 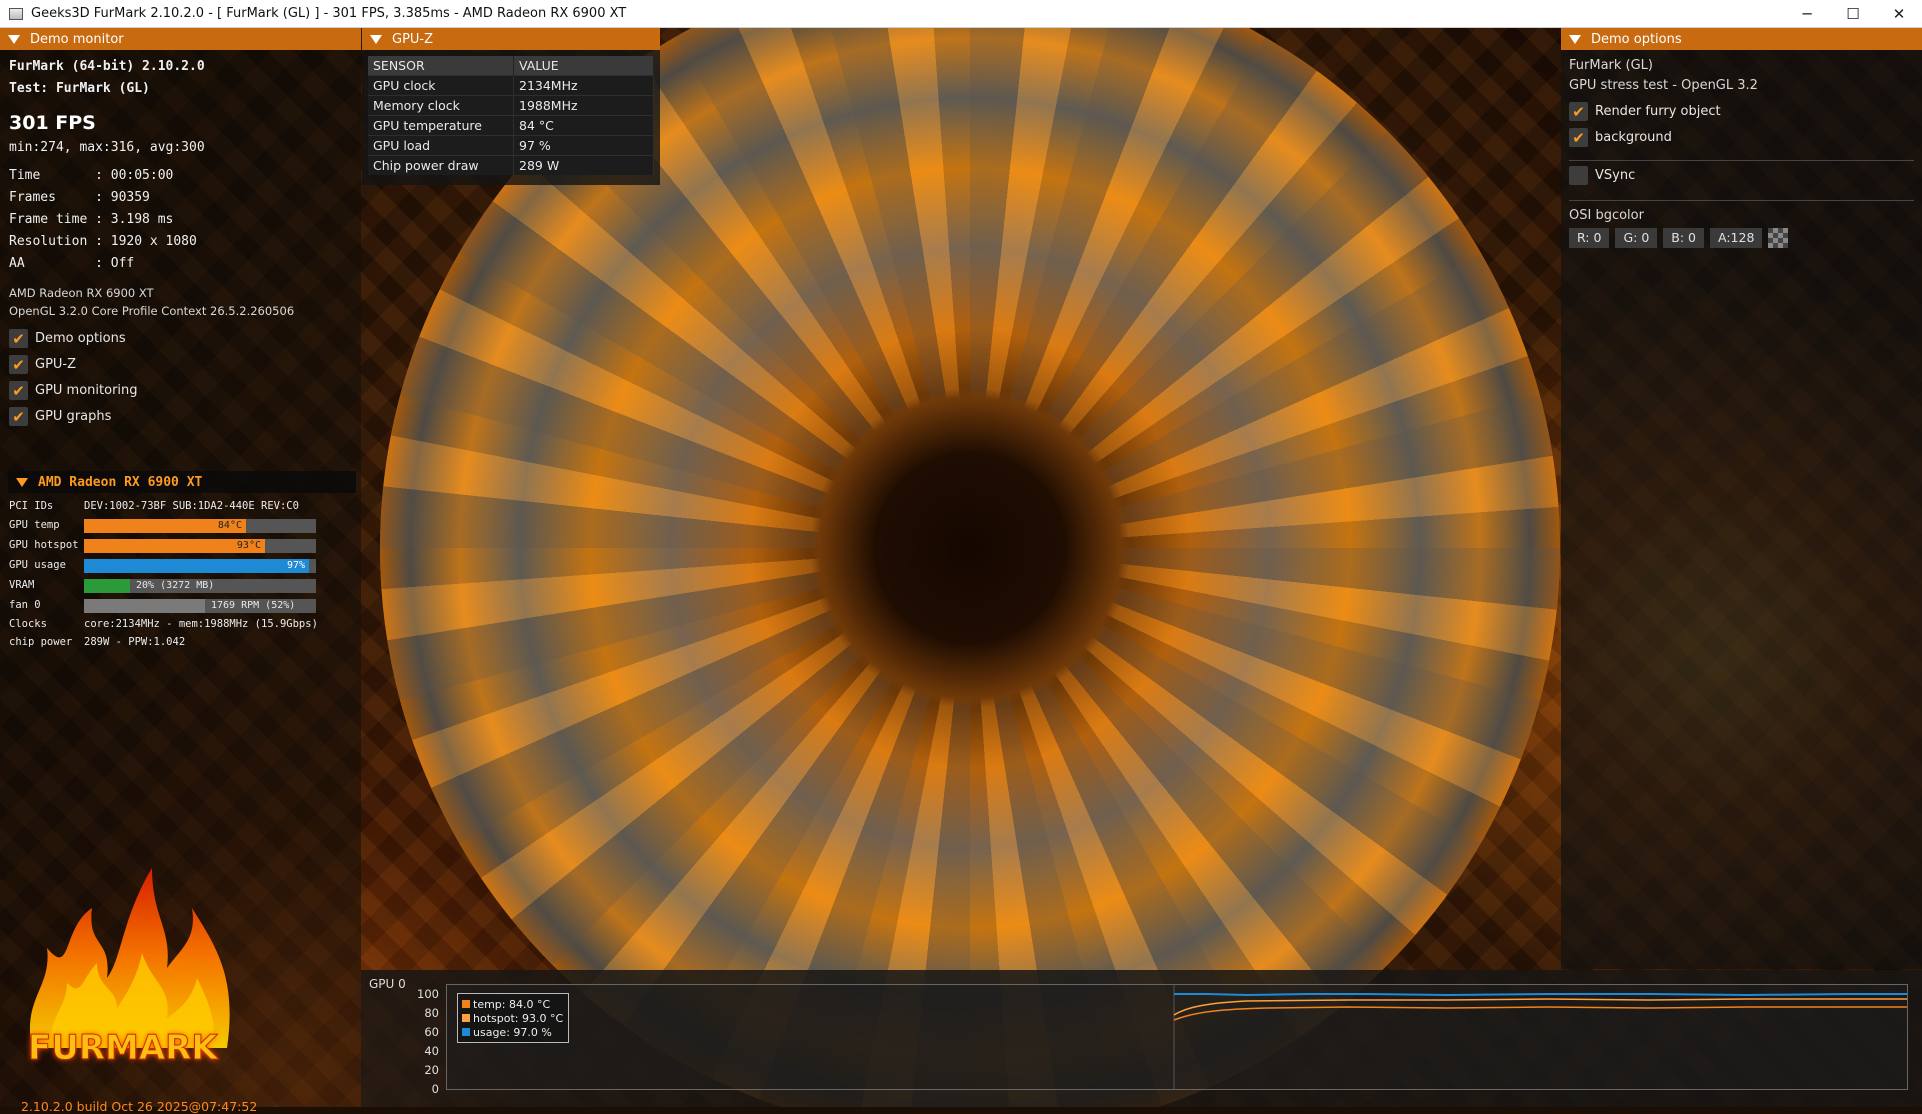 I want to click on toggle-label: GPU-Z, so click(x=56, y=364).